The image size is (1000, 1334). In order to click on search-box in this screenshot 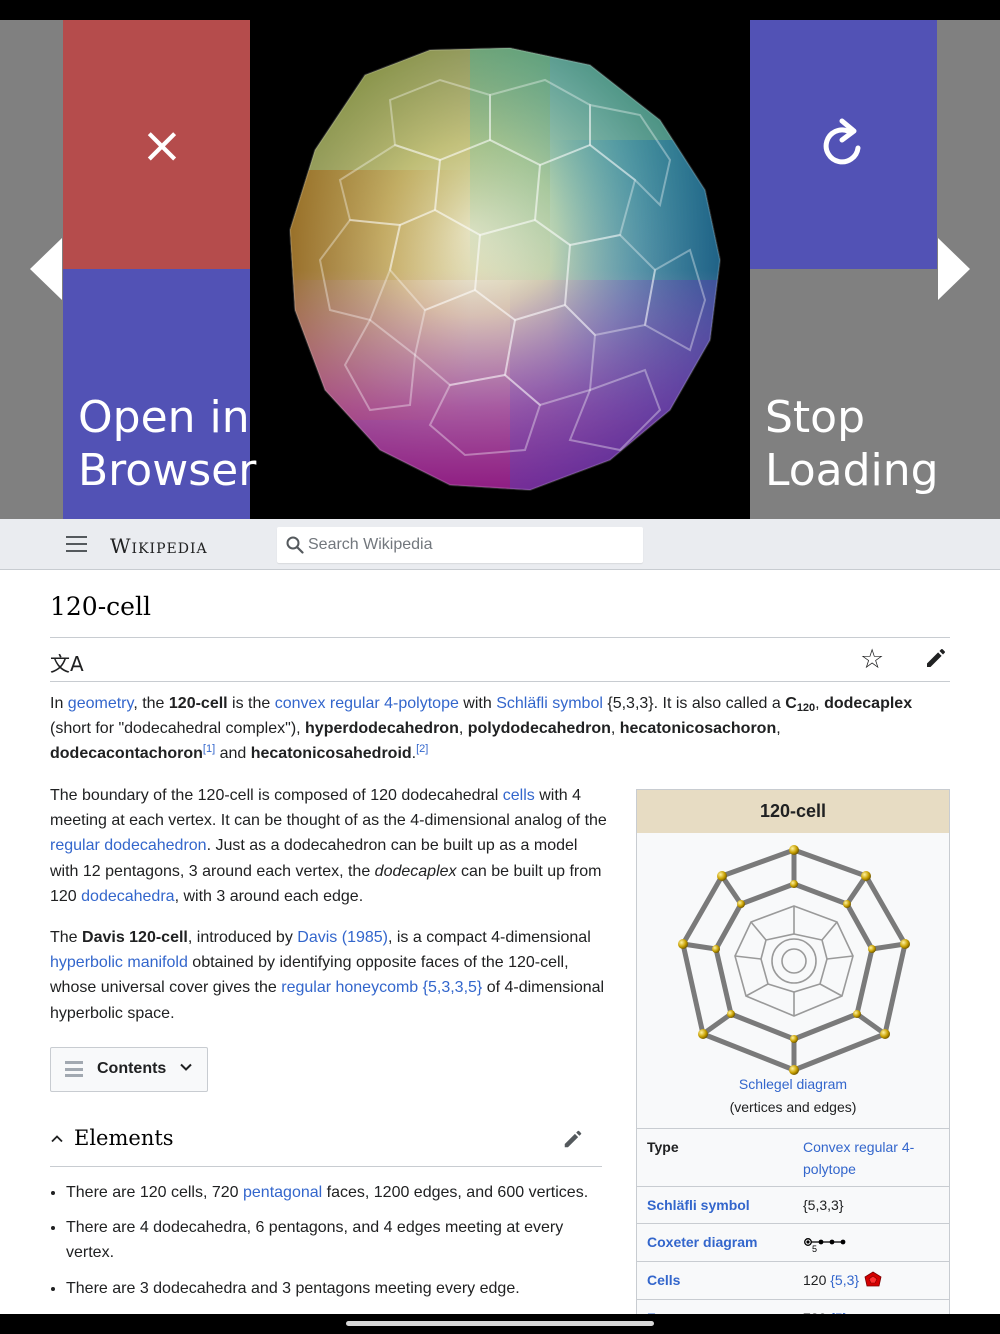, I will do `click(460, 545)`.